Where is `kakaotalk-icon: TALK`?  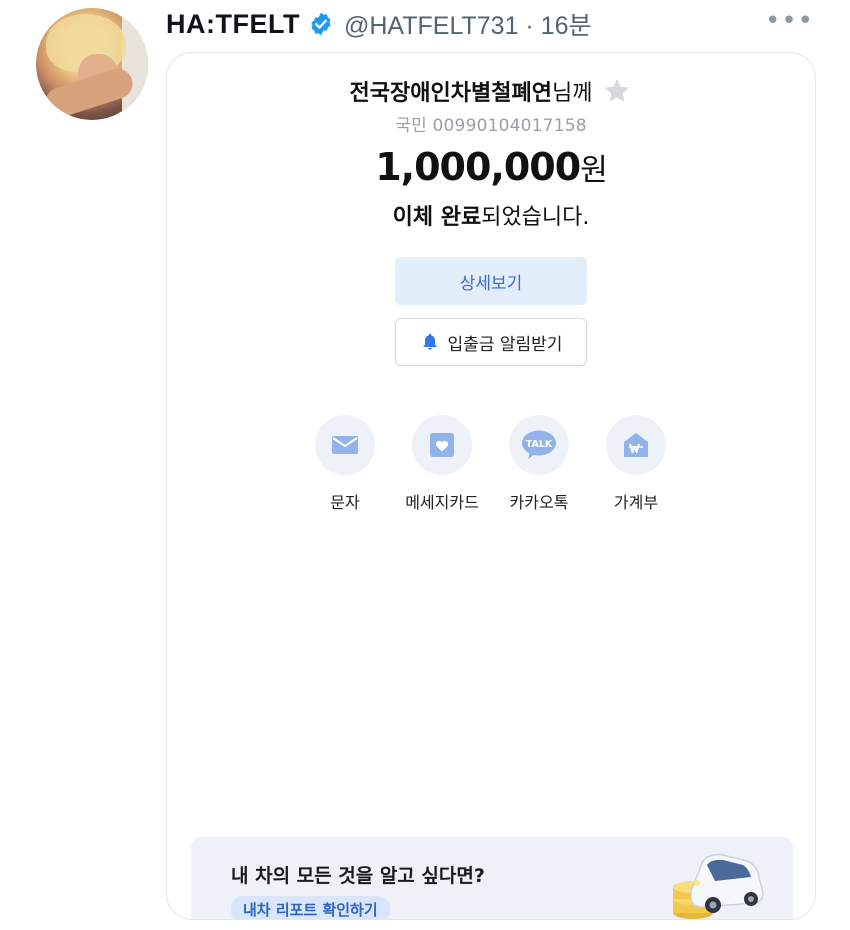 kakaotalk-icon: TALK is located at coordinates (539, 444).